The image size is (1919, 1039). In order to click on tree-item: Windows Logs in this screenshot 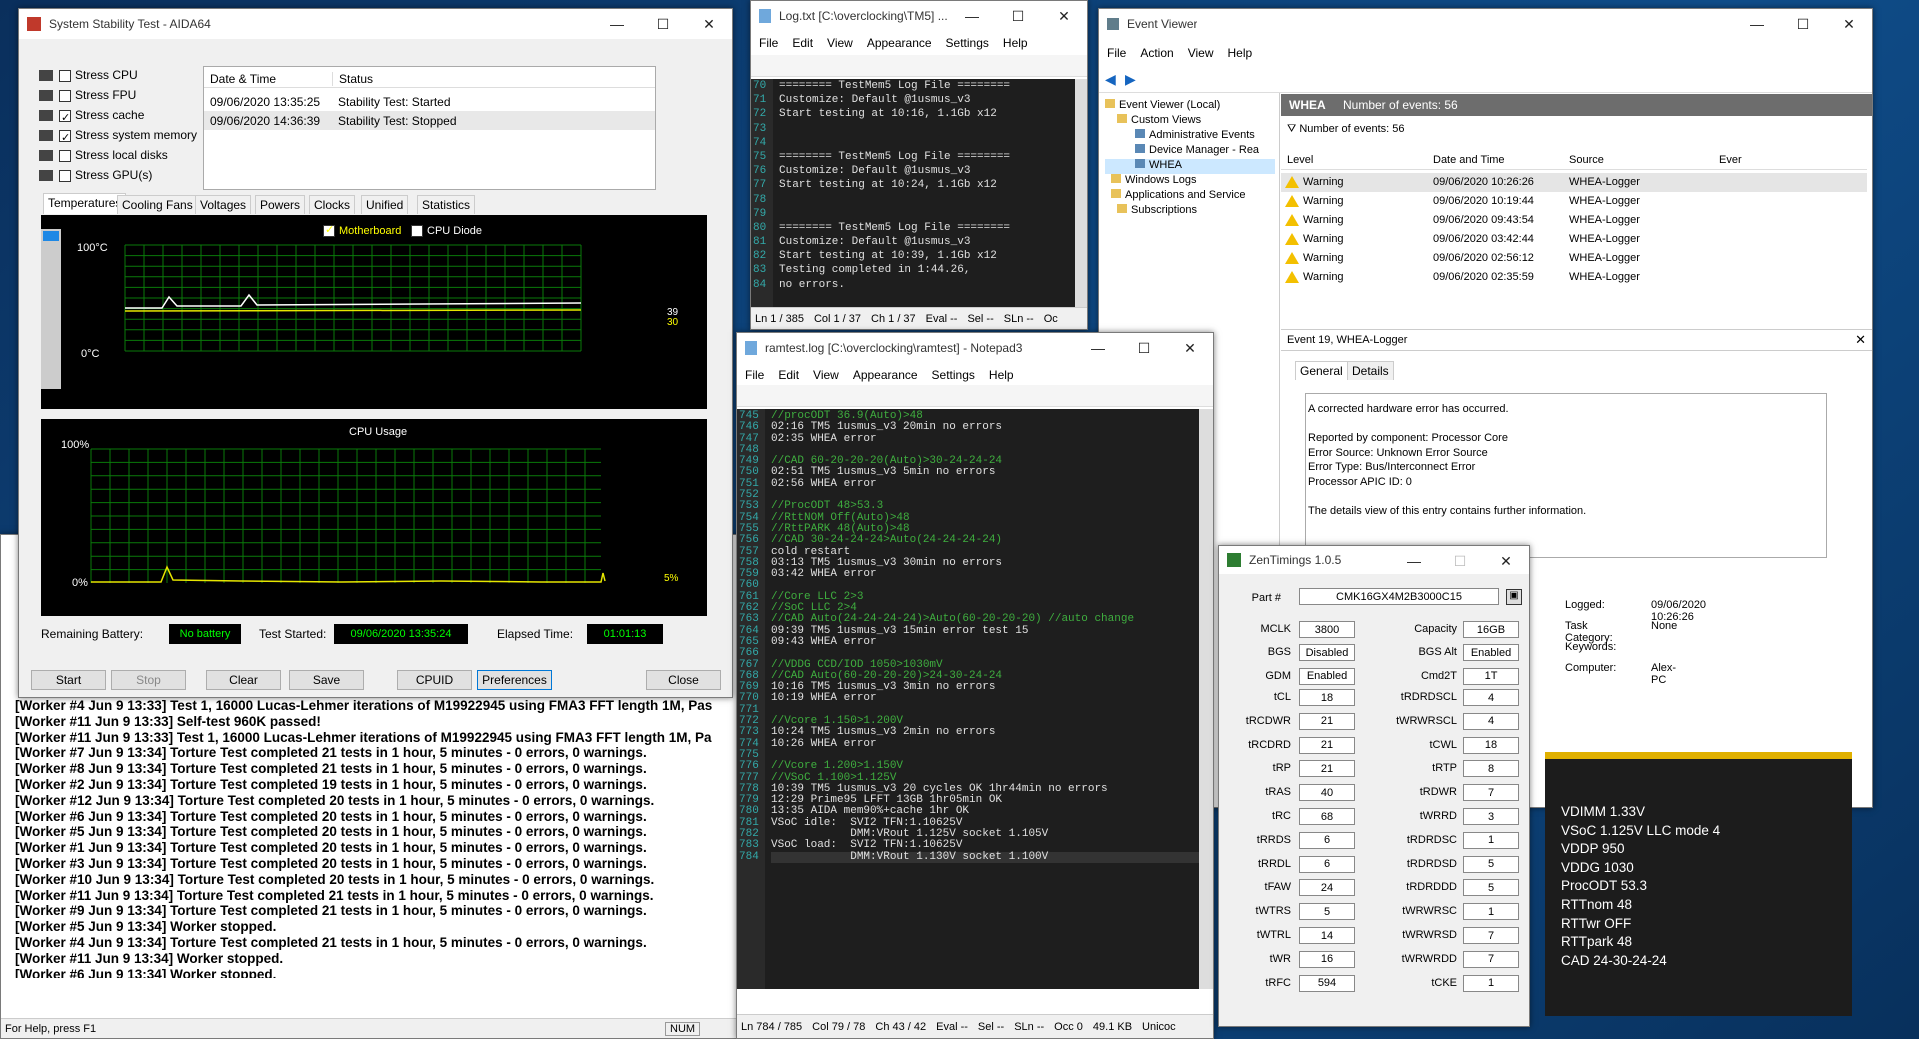, I will do `click(1190, 181)`.